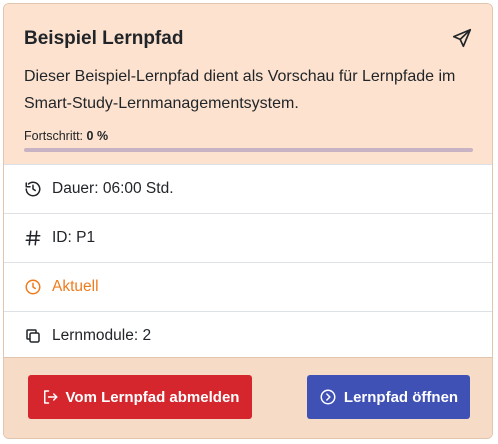 The width and height of the screenshot is (498, 444). What do you see at coordinates (102, 335) in the screenshot?
I see `modules-text: Lernmodule: 2` at bounding box center [102, 335].